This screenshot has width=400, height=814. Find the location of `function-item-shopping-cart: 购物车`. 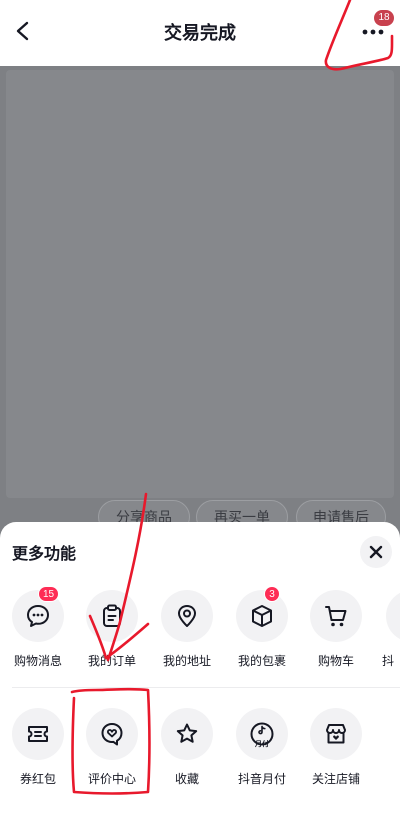

function-item-shopping-cart: 购物车 is located at coordinates (336, 632).